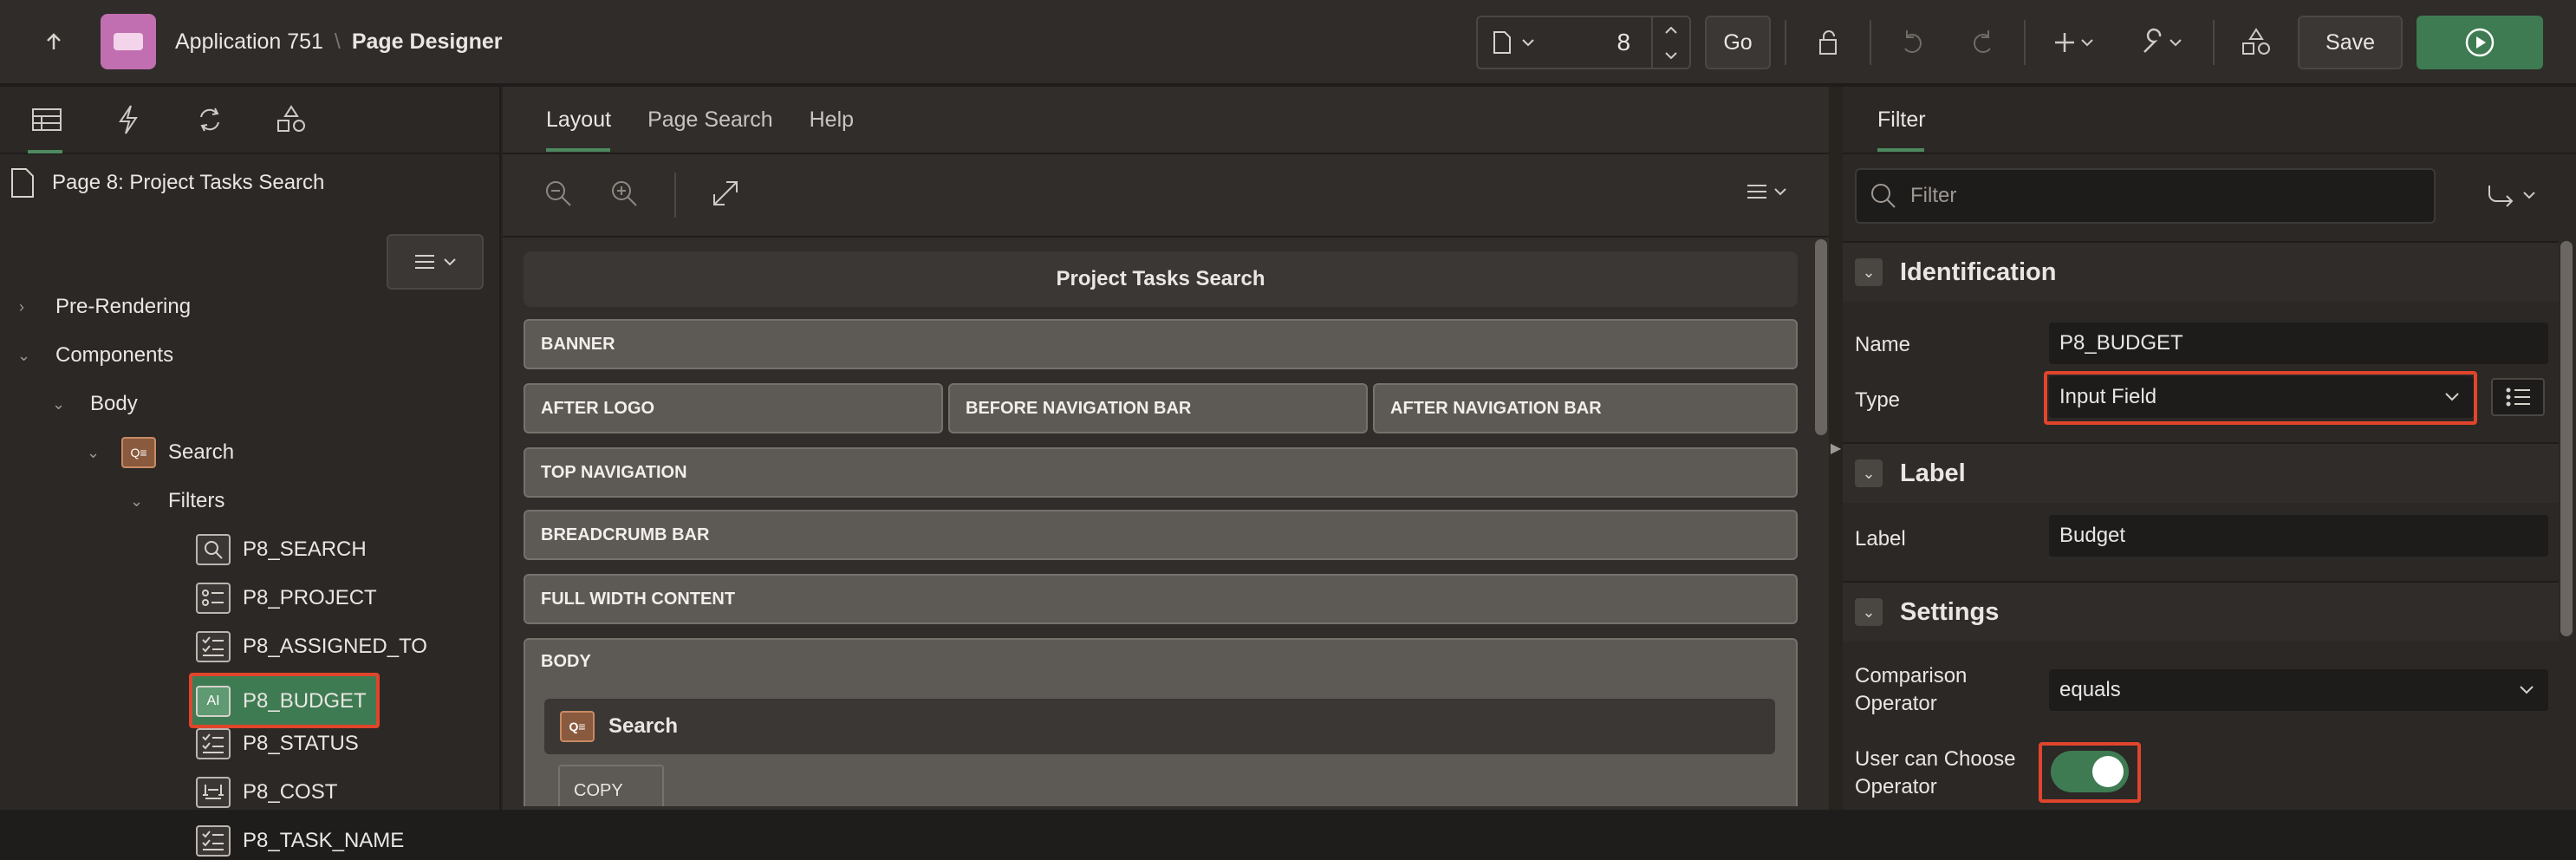  Describe the element at coordinates (1161, 344) in the screenshot. I see `region-banner: BANNER` at that location.